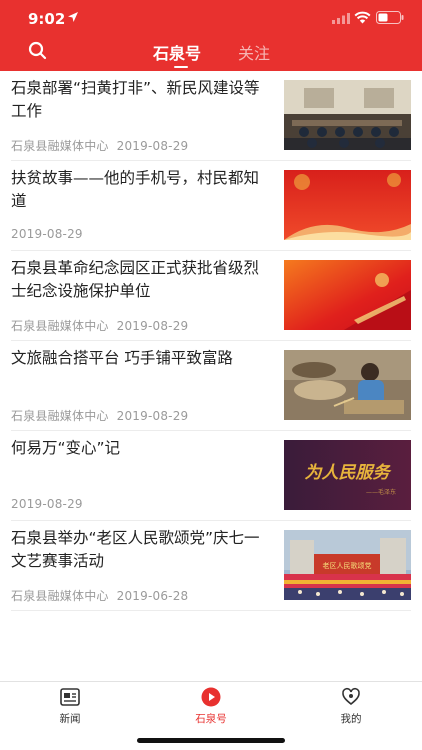 The width and height of the screenshot is (422, 750). Describe the element at coordinates (390, 17) in the screenshot. I see `battery-icon` at that location.